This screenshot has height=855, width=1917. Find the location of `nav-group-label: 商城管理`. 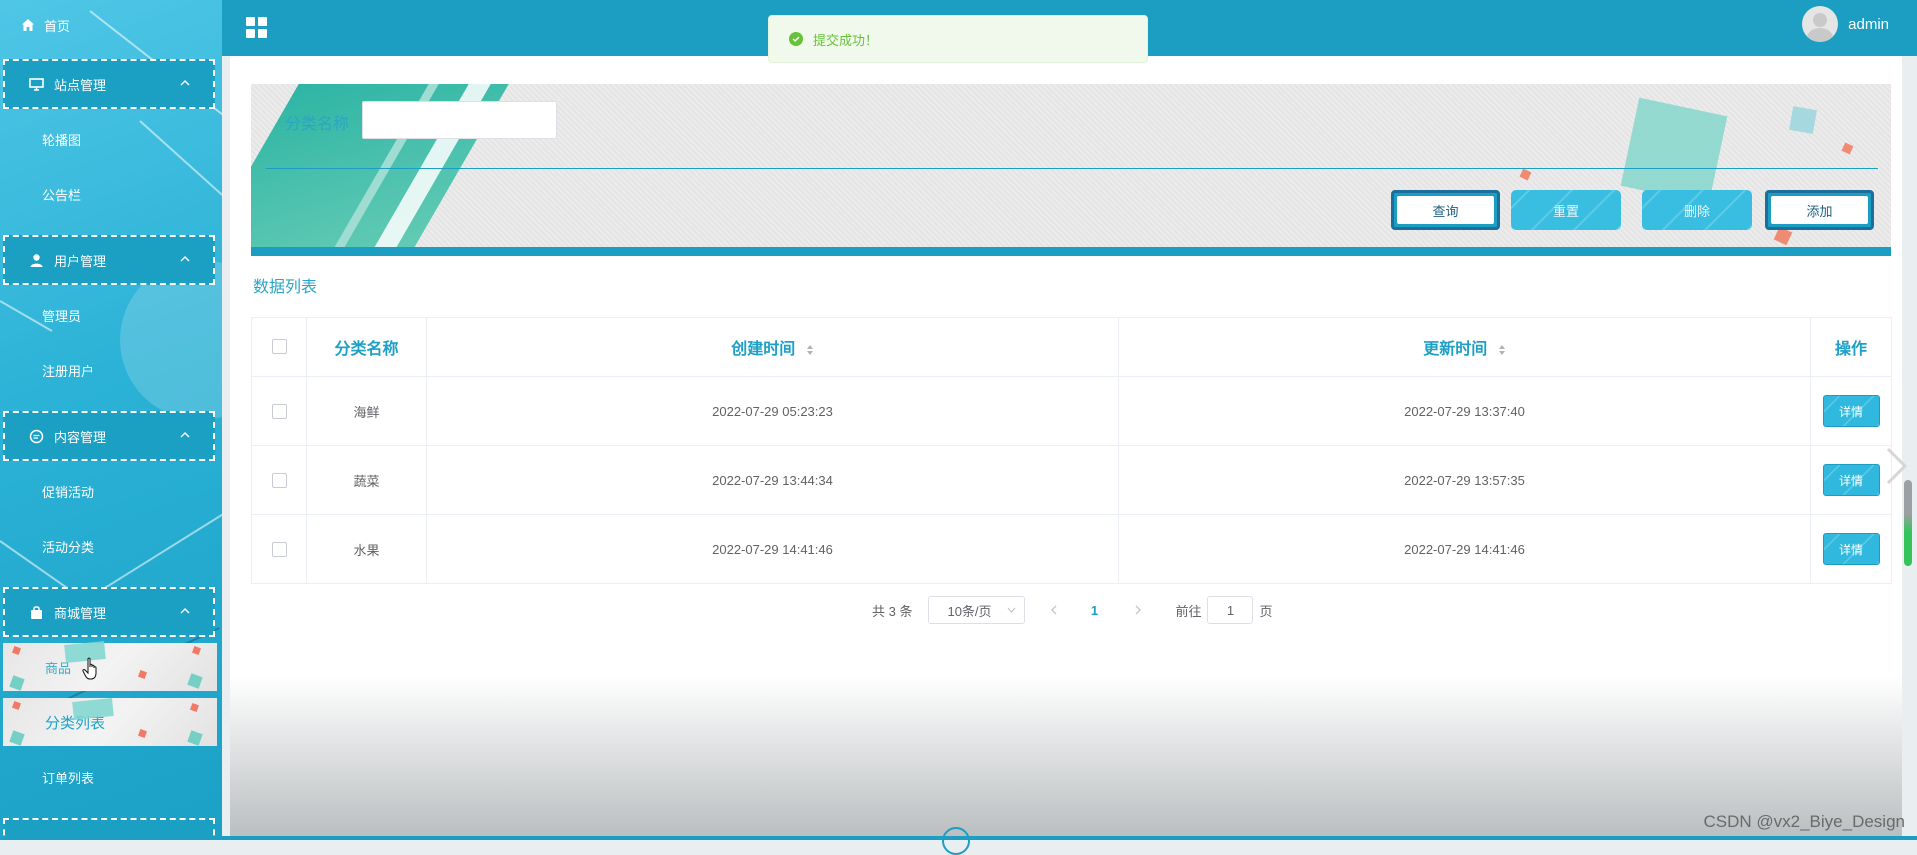

nav-group-label: 商城管理 is located at coordinates (80, 613).